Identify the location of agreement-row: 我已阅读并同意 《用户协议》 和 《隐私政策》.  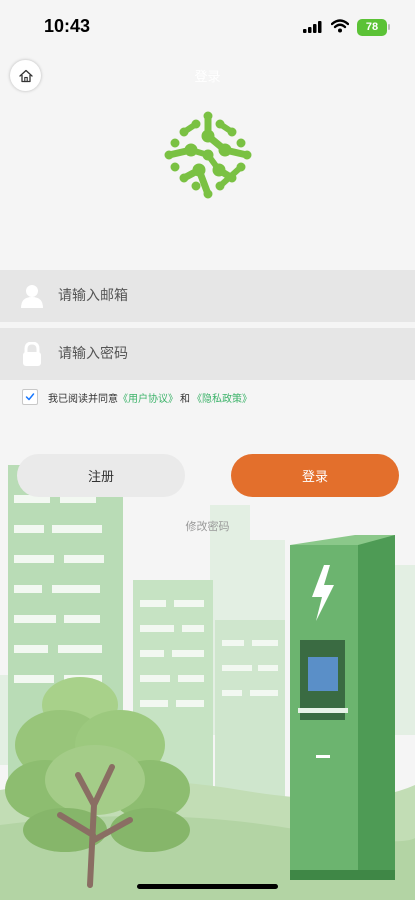
(137, 397).